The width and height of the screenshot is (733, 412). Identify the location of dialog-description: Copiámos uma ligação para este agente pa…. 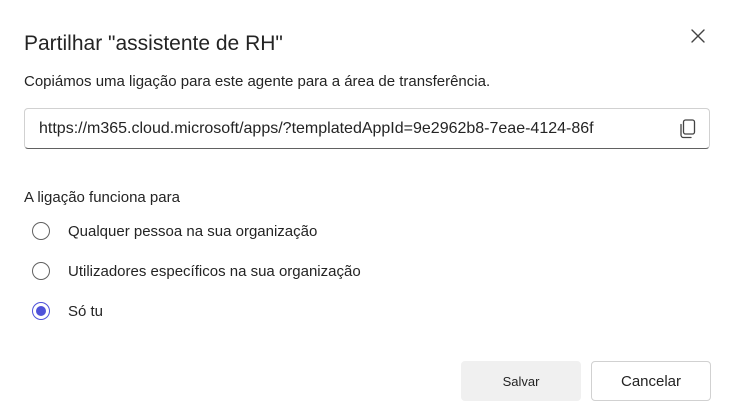
(257, 81).